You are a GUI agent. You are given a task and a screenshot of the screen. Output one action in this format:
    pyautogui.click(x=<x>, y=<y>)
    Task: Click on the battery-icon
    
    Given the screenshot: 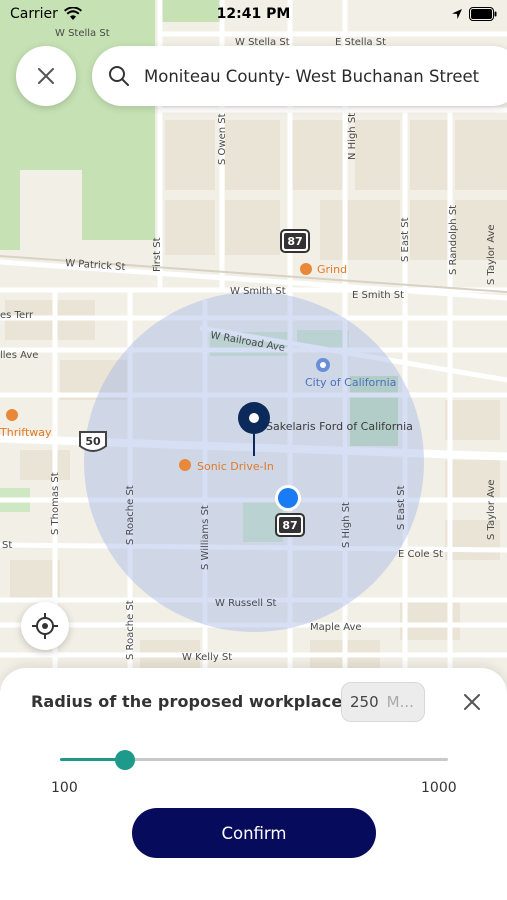 What is the action you would take?
    pyautogui.click(x=483, y=14)
    